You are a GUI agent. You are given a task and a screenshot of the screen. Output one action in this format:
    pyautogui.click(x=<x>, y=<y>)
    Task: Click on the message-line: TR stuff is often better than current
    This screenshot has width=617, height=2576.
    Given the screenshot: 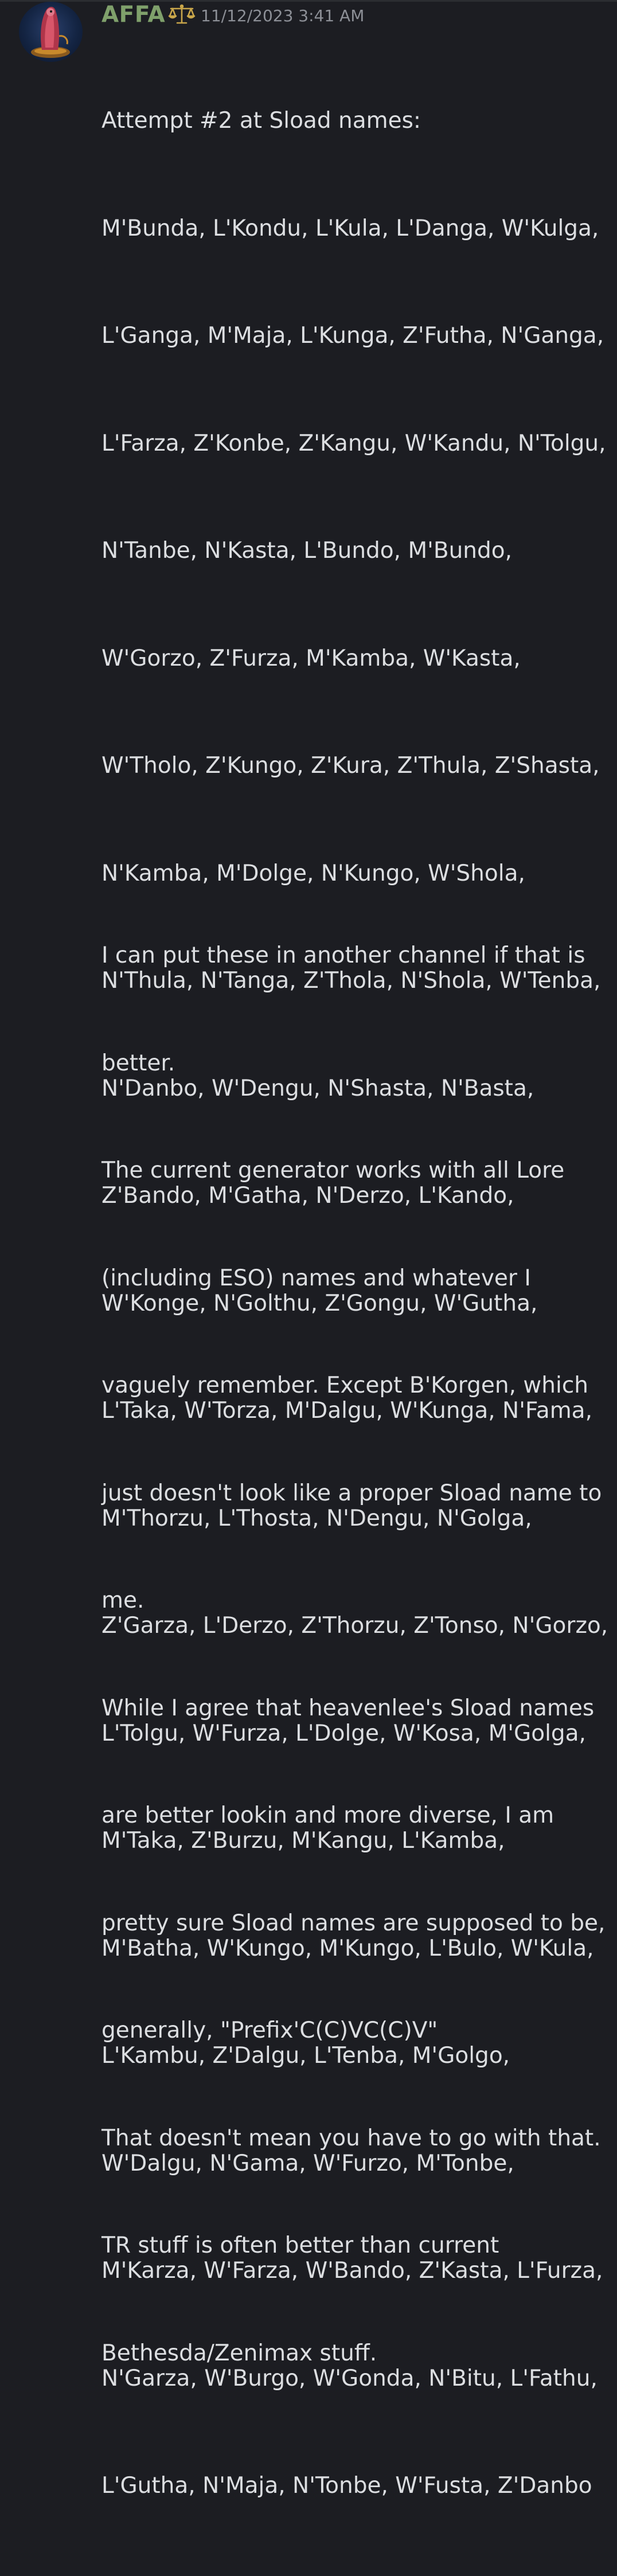 What is the action you would take?
    pyautogui.click(x=300, y=2245)
    